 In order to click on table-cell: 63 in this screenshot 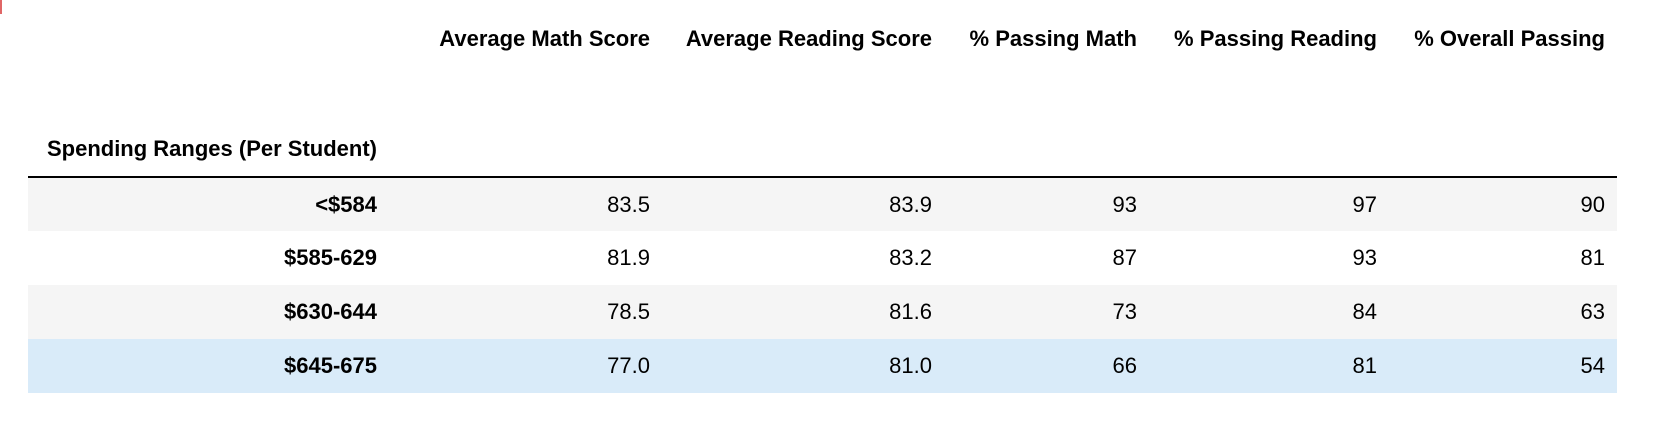, I will do `click(1592, 311)`.